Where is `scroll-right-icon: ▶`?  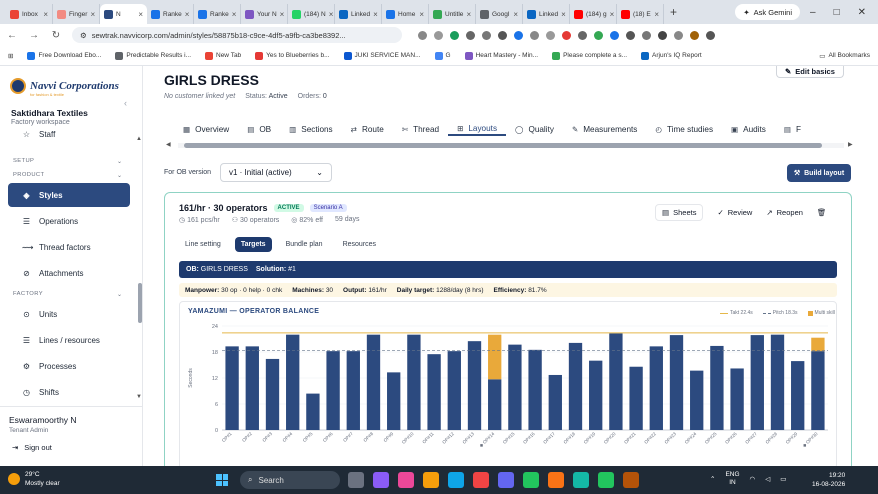
scroll-right-icon: ▶ is located at coordinates (850, 144).